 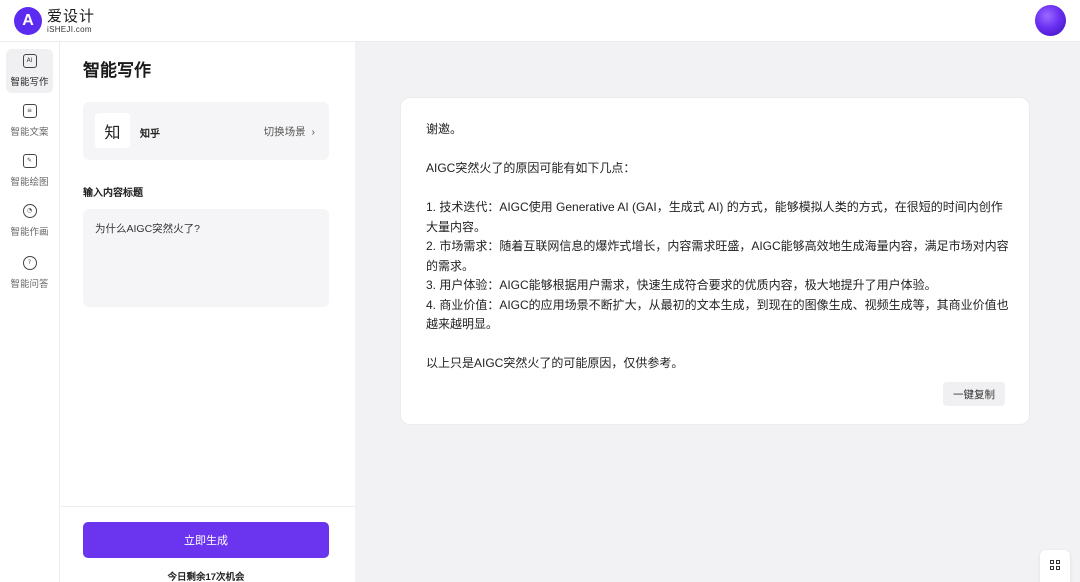 I want to click on result-line: 谢邀。, so click(x=444, y=129).